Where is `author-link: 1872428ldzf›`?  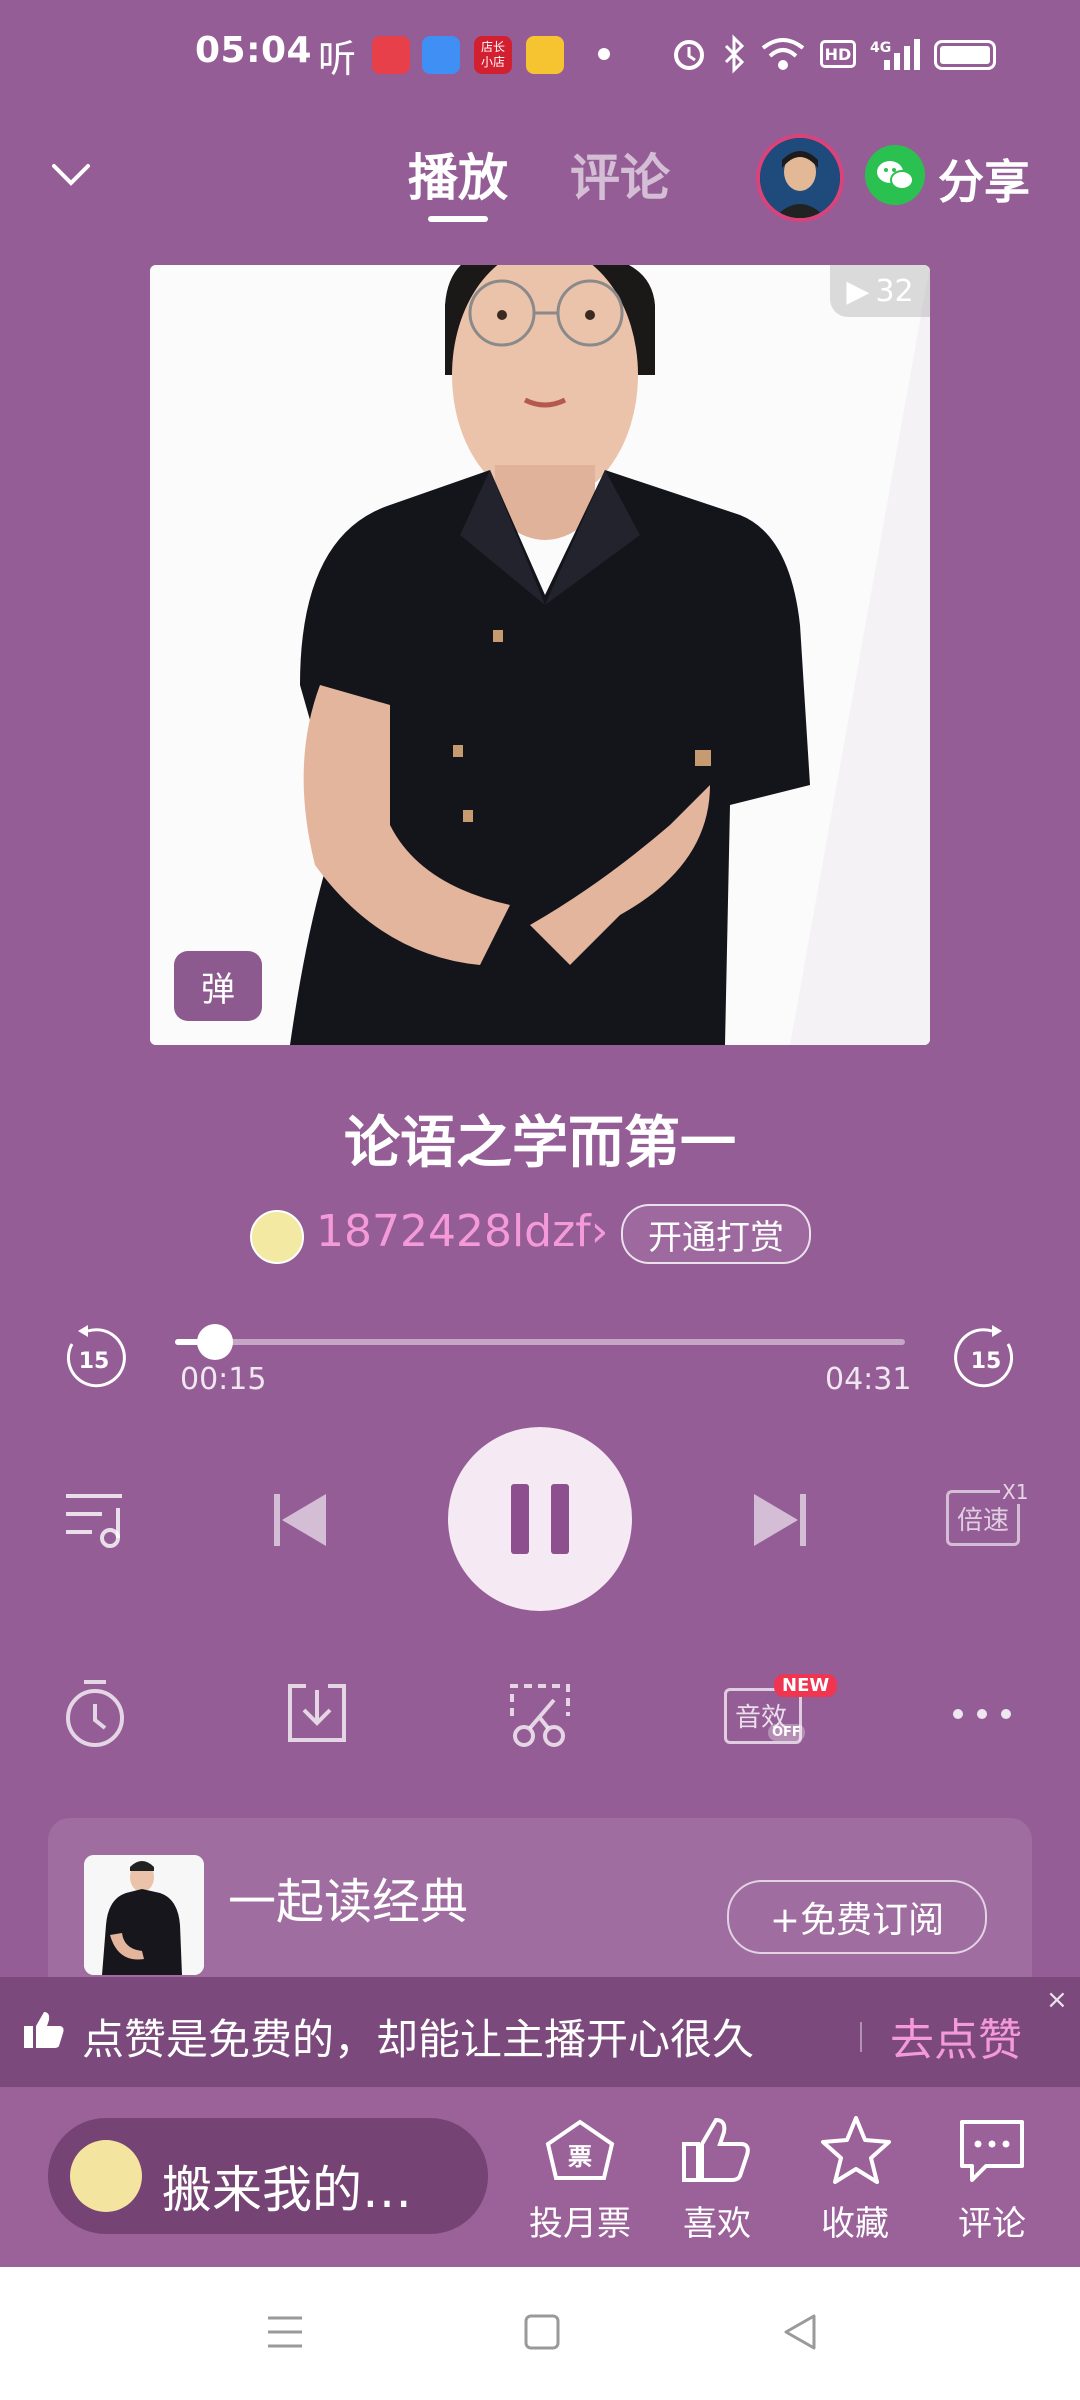 author-link: 1872428ldzf› is located at coordinates (462, 1231).